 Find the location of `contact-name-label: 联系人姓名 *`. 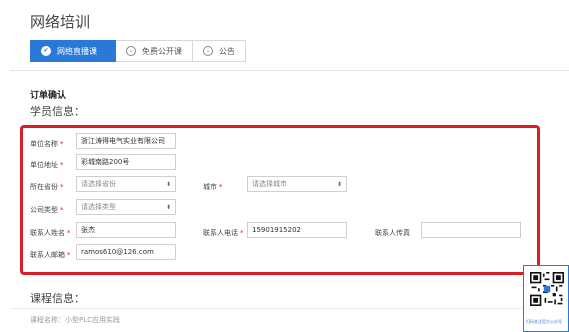

contact-name-label: 联系人姓名 * is located at coordinates (50, 233).